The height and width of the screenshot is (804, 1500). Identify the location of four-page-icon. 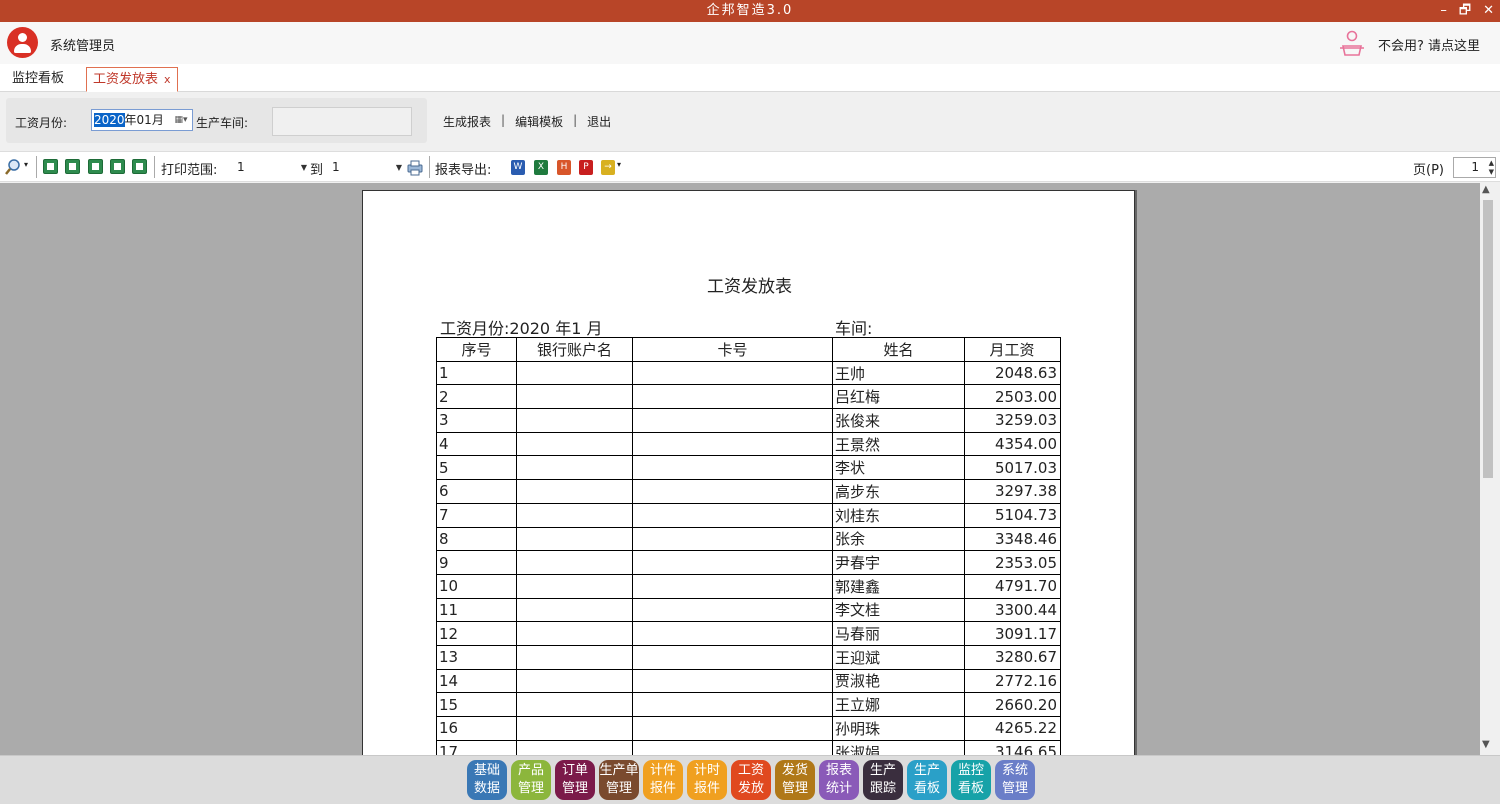
(117, 166).